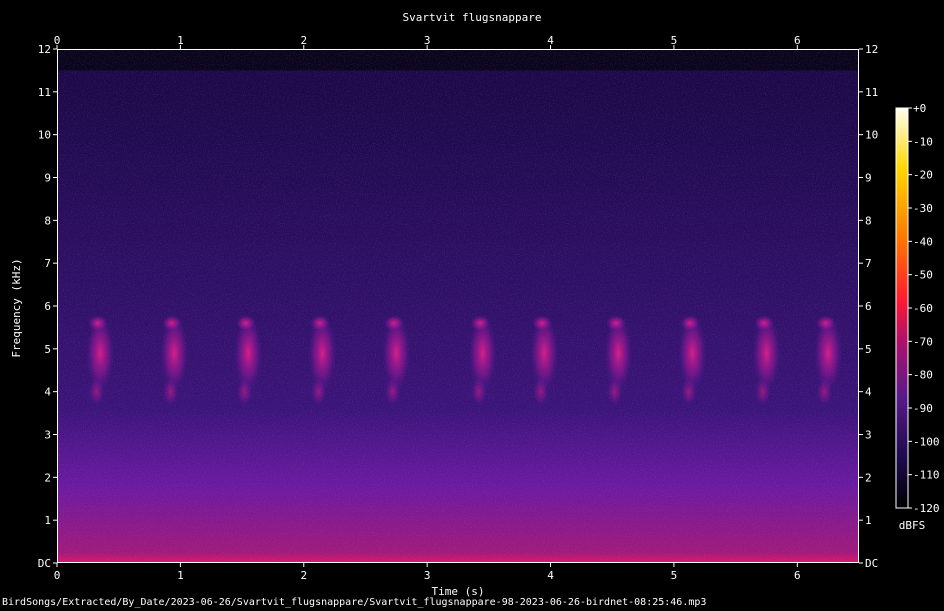 The width and height of the screenshot is (944, 611). What do you see at coordinates (303, 40) in the screenshot?
I see `x-tick-label-top: 2` at bounding box center [303, 40].